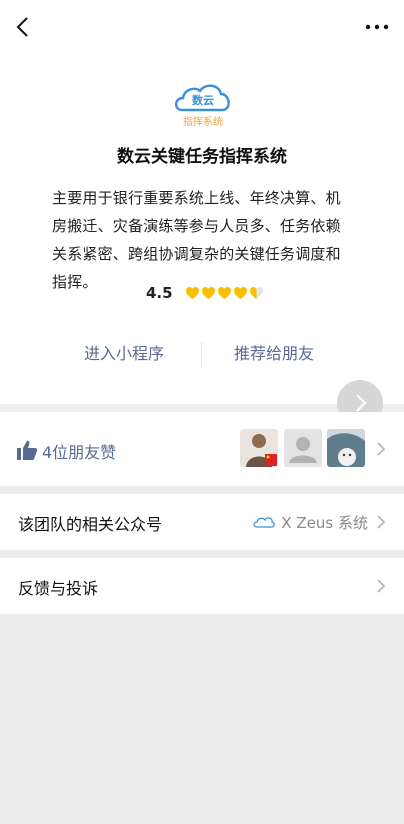 This screenshot has width=404, height=824. I want to click on public-account-name: X Zeus 系统, so click(324, 523).